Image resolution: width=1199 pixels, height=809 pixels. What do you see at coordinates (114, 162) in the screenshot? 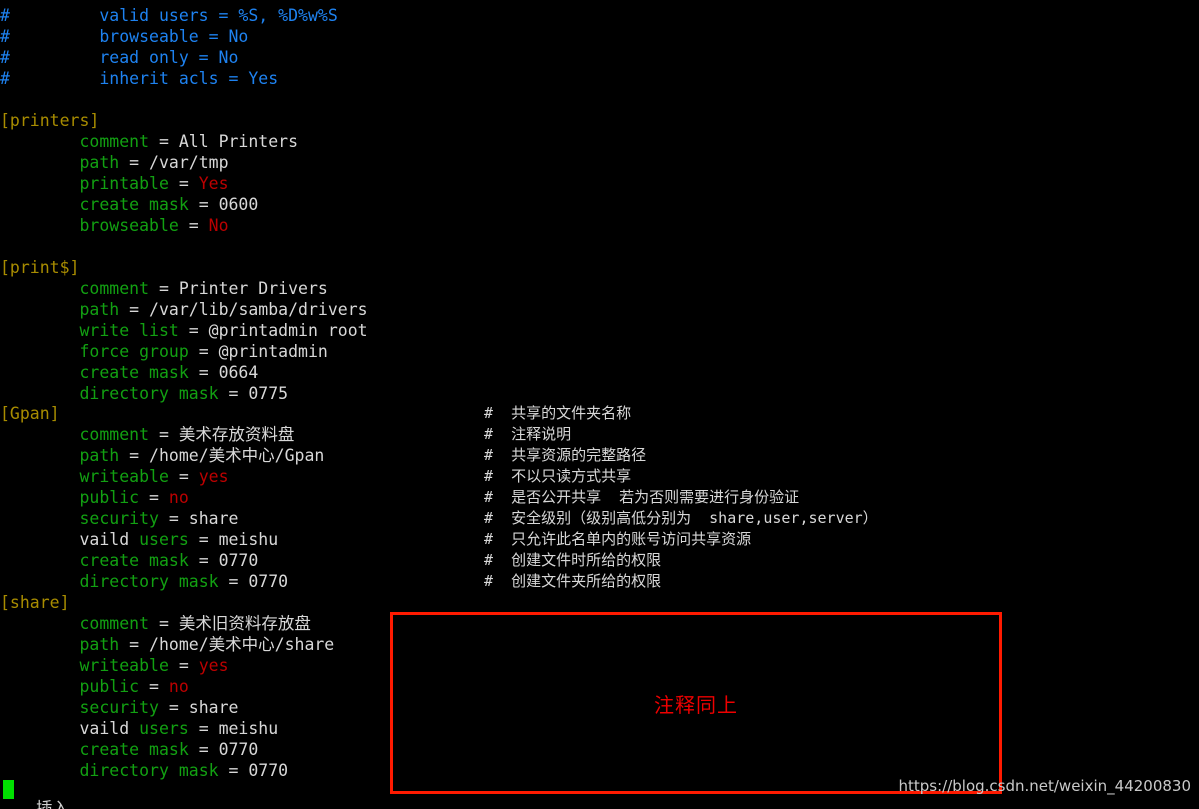
I see `terminal-line: path = /var/tmp` at bounding box center [114, 162].